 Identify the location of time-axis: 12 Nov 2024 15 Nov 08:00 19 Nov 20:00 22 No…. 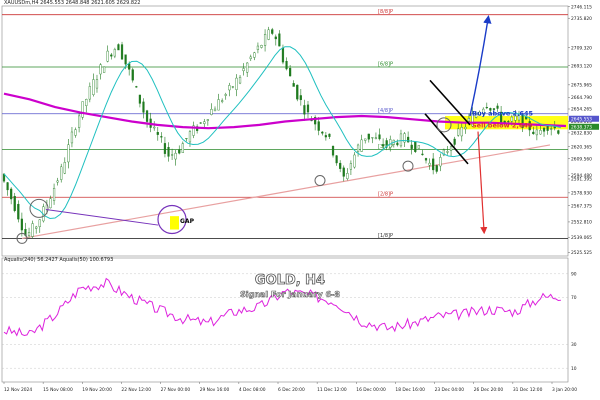
(290, 387).